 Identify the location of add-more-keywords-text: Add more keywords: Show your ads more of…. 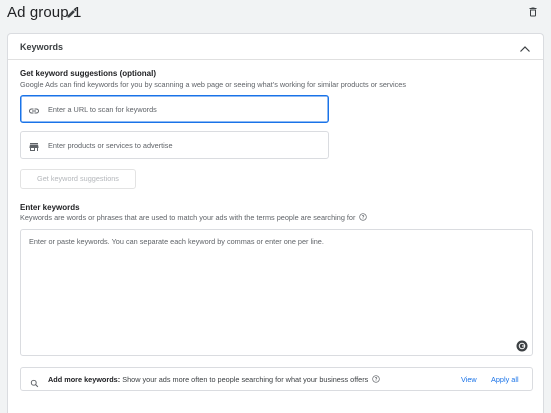
(214, 379).